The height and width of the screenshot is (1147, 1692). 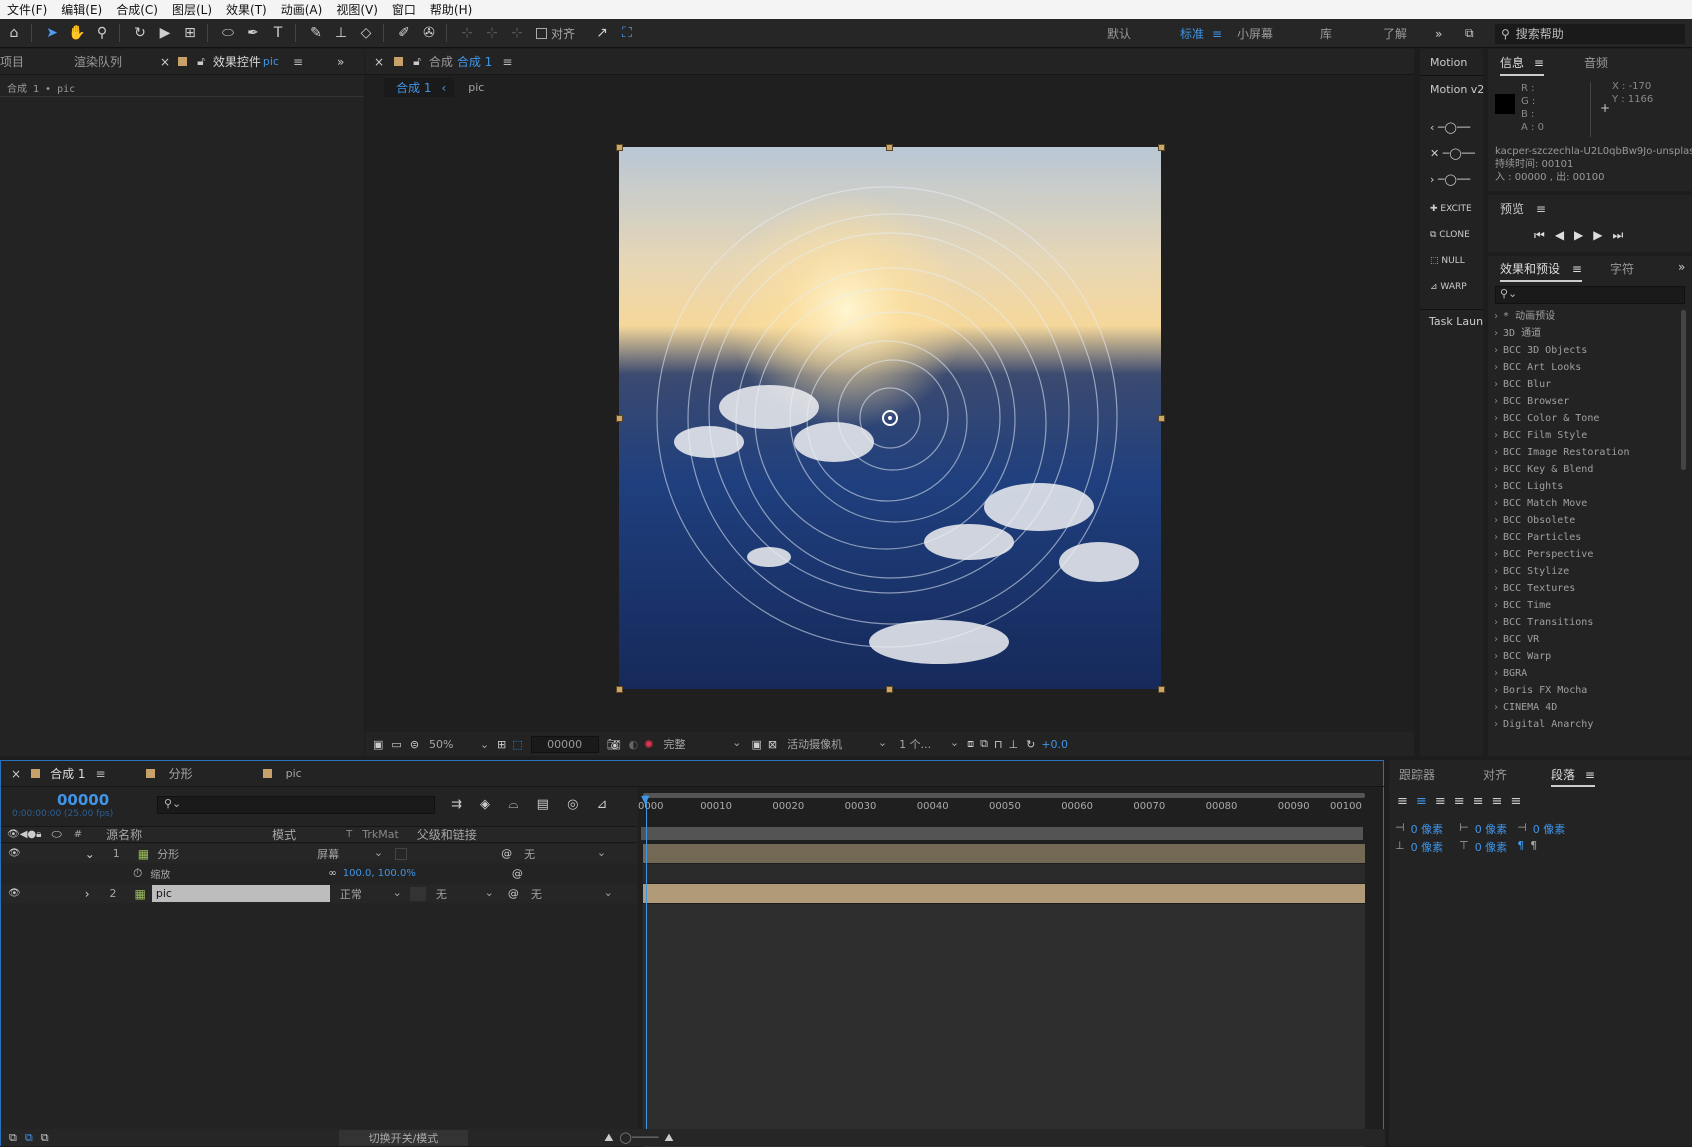 What do you see at coordinates (81, 9) in the screenshot?
I see `menu-edit: 编辑(E)` at bounding box center [81, 9].